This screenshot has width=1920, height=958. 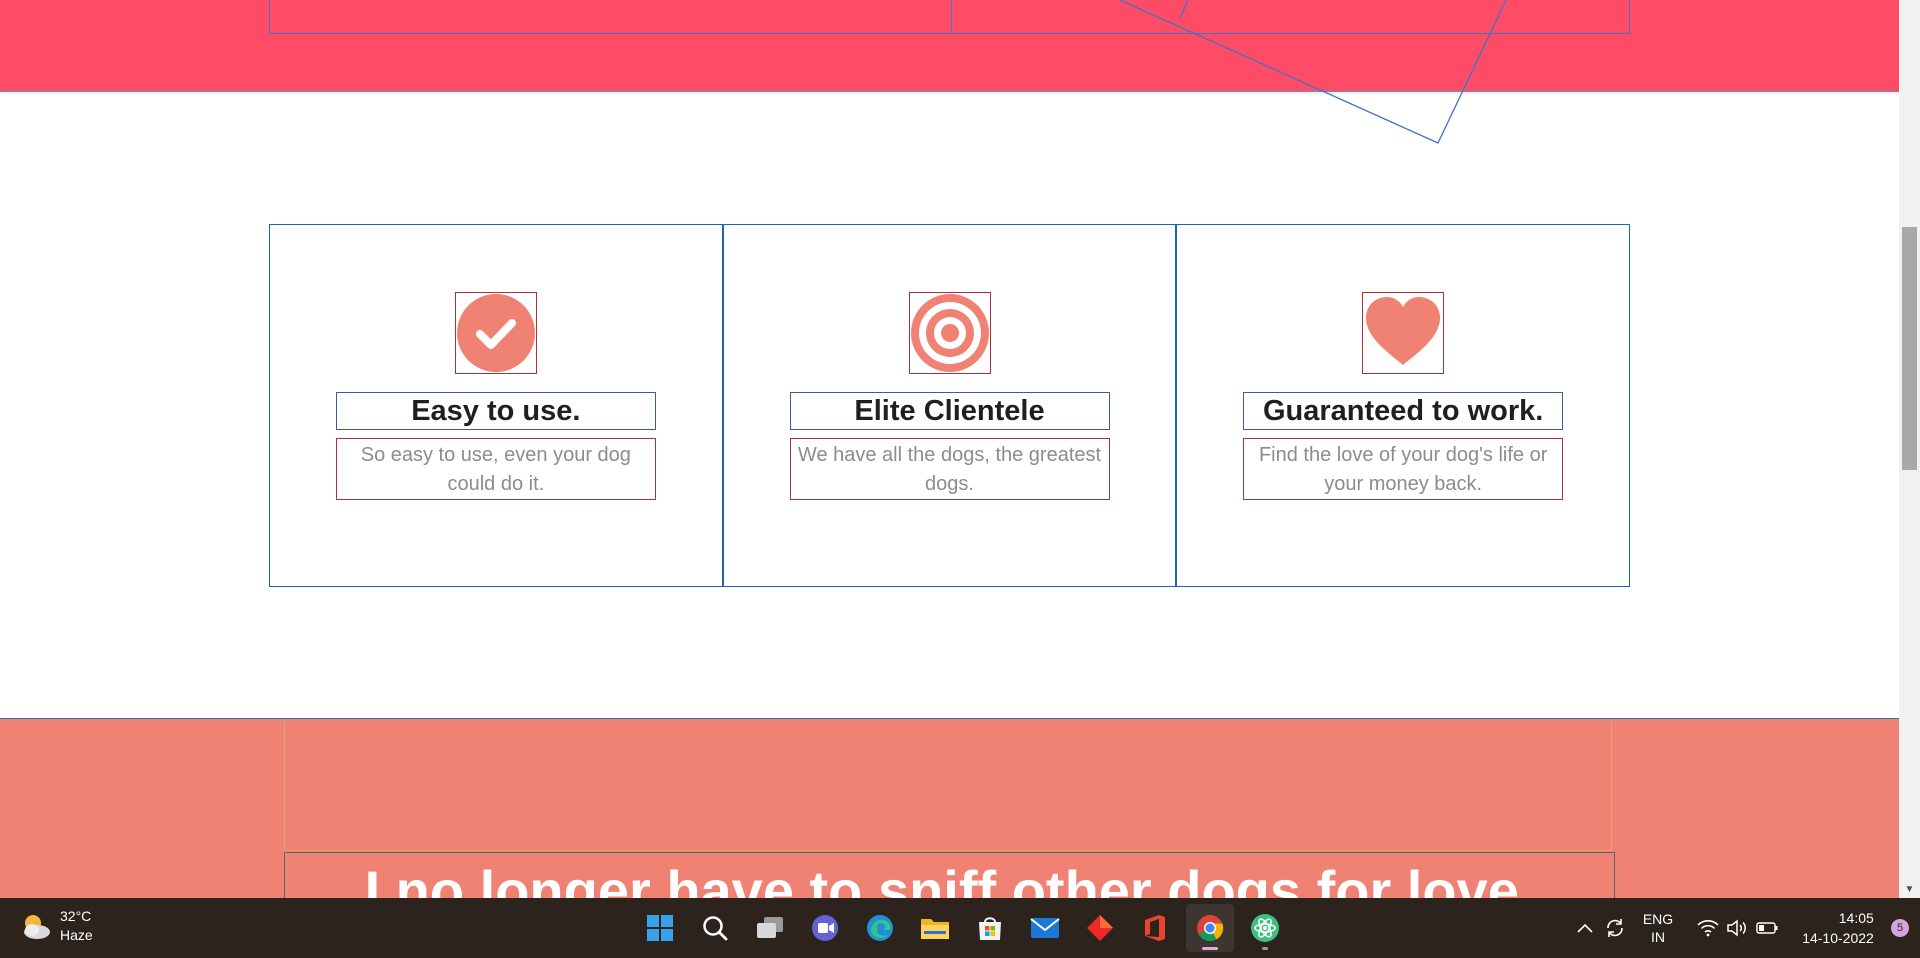 What do you see at coordinates (1403, 411) in the screenshot?
I see `feature-title: Guaranteed to work.` at bounding box center [1403, 411].